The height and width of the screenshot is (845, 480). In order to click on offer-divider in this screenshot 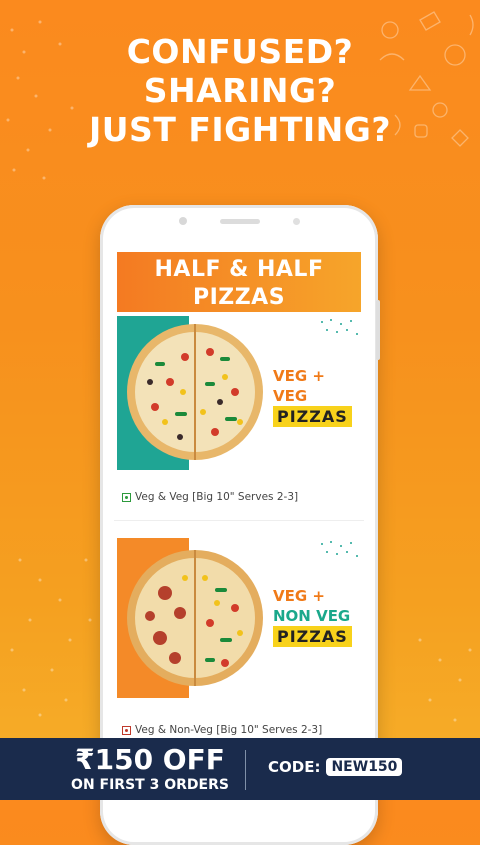, I will do `click(245, 770)`.